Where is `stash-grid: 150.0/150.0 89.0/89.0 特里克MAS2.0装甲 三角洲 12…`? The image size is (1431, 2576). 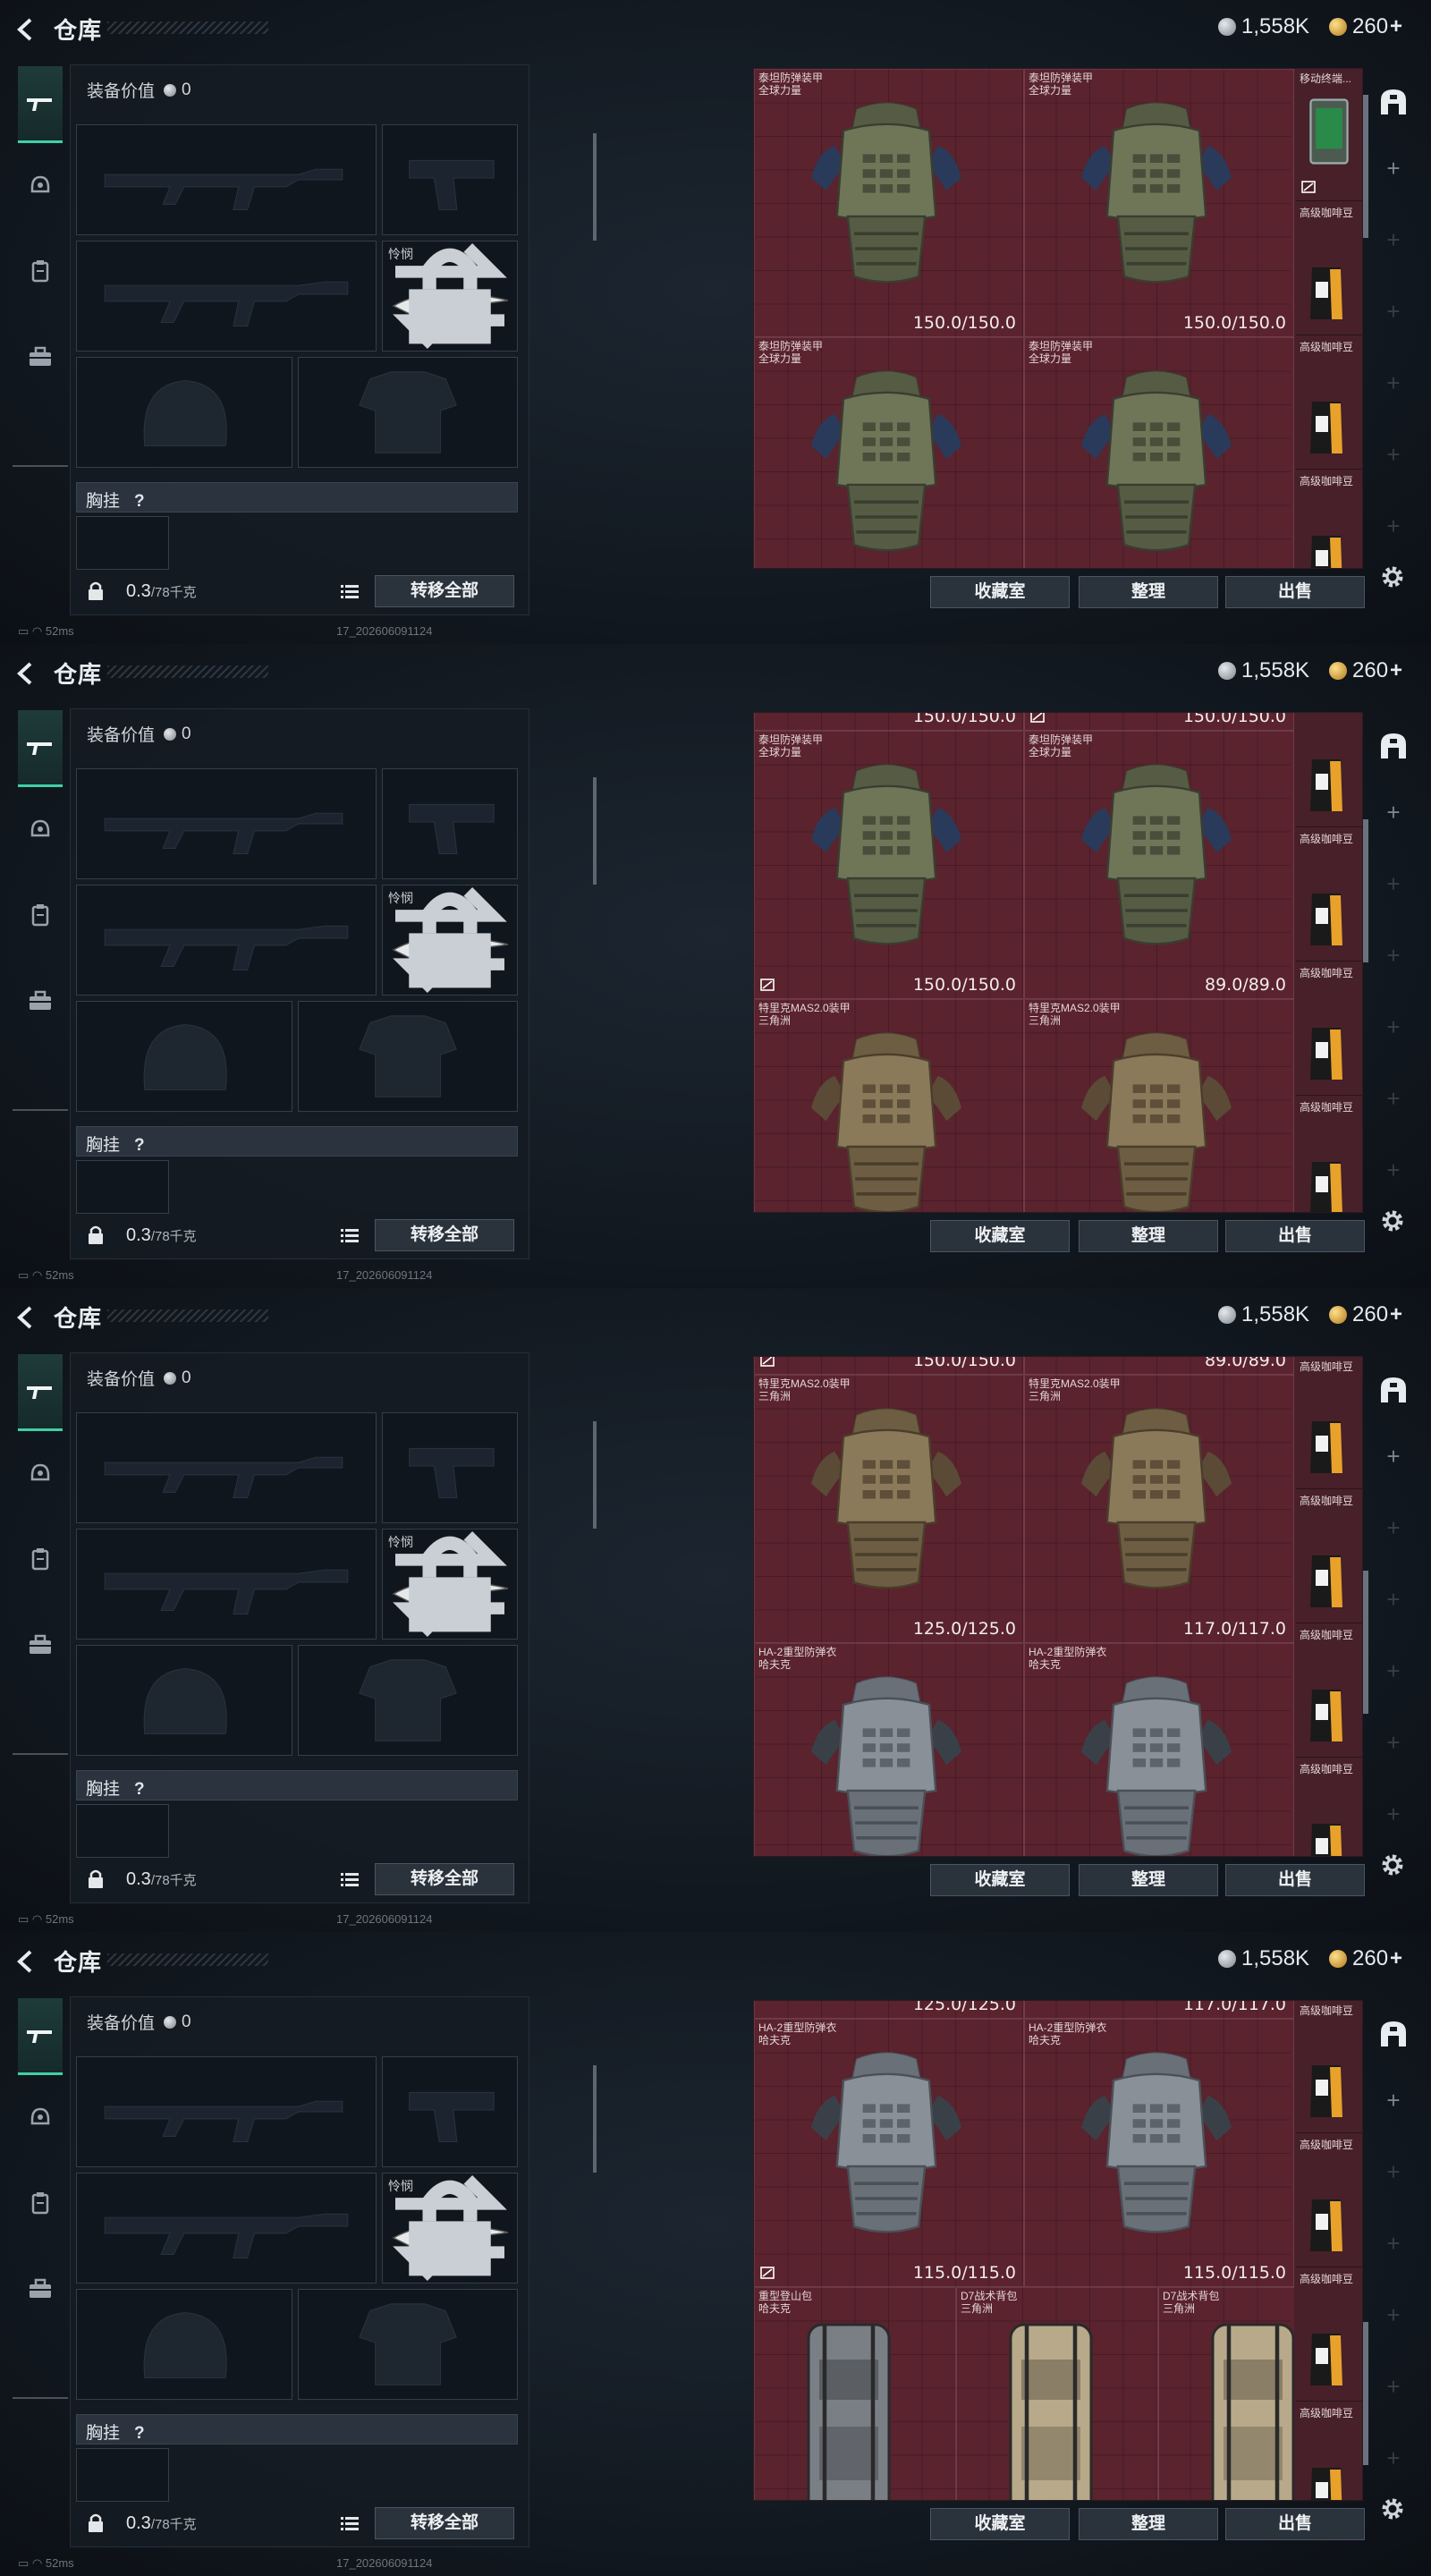 stash-grid: 150.0/150.0 89.0/89.0 特里克MAS2.0装甲 三角洲 12… is located at coordinates (1058, 1606).